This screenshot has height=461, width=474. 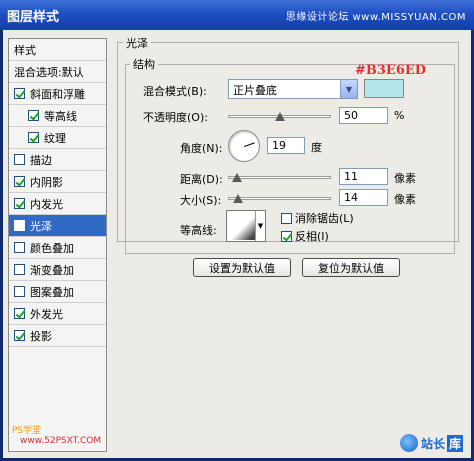 I want to click on distance-value: 11, so click(x=351, y=176).